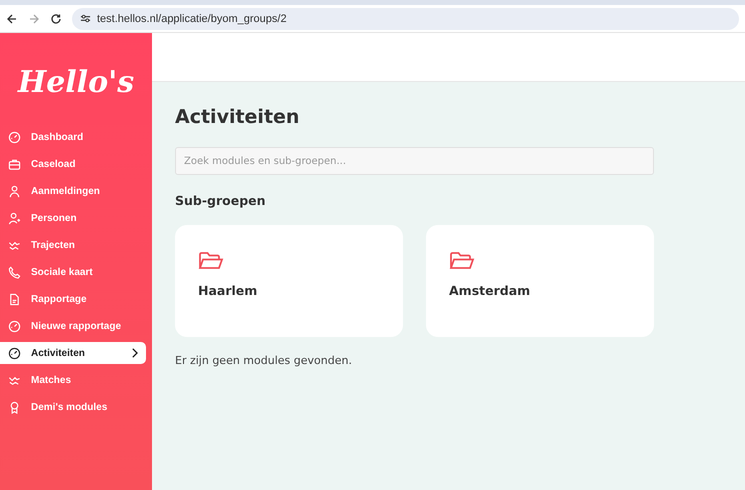  Describe the element at coordinates (134, 353) in the screenshot. I see `chevron-icon` at that location.